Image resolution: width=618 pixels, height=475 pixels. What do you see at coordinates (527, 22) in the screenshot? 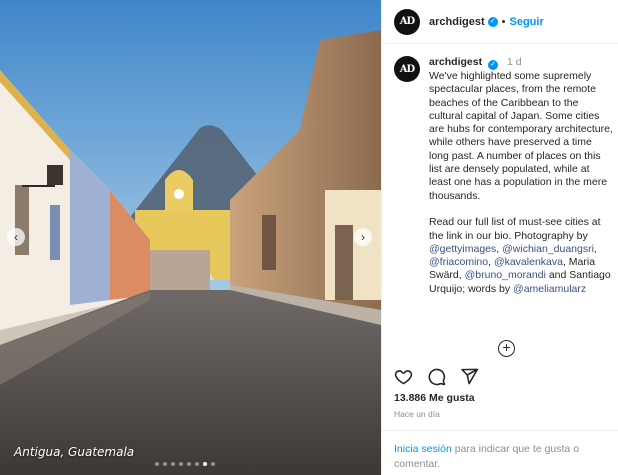
I see `follow-button: Seguir` at bounding box center [527, 22].